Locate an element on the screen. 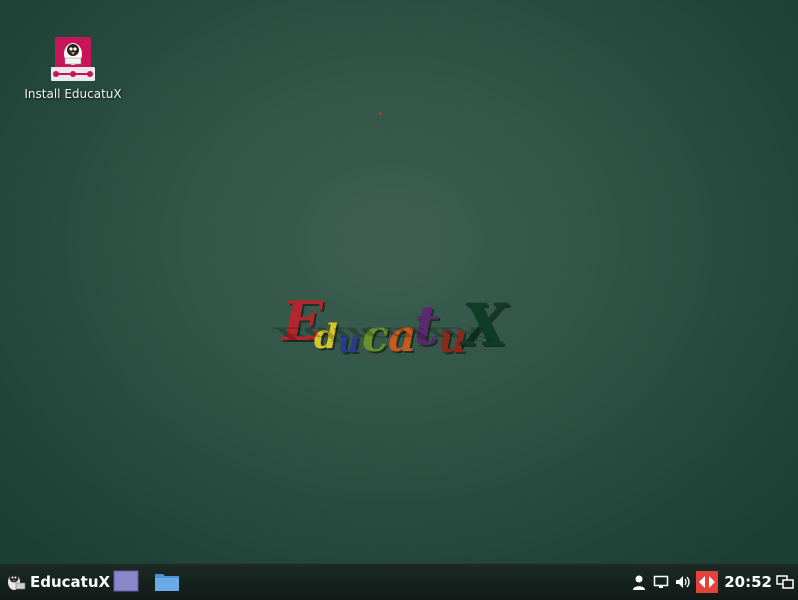 The image size is (798, 600). desktop-icon-install-educatux: Install EducatuX is located at coordinates (73, 72).